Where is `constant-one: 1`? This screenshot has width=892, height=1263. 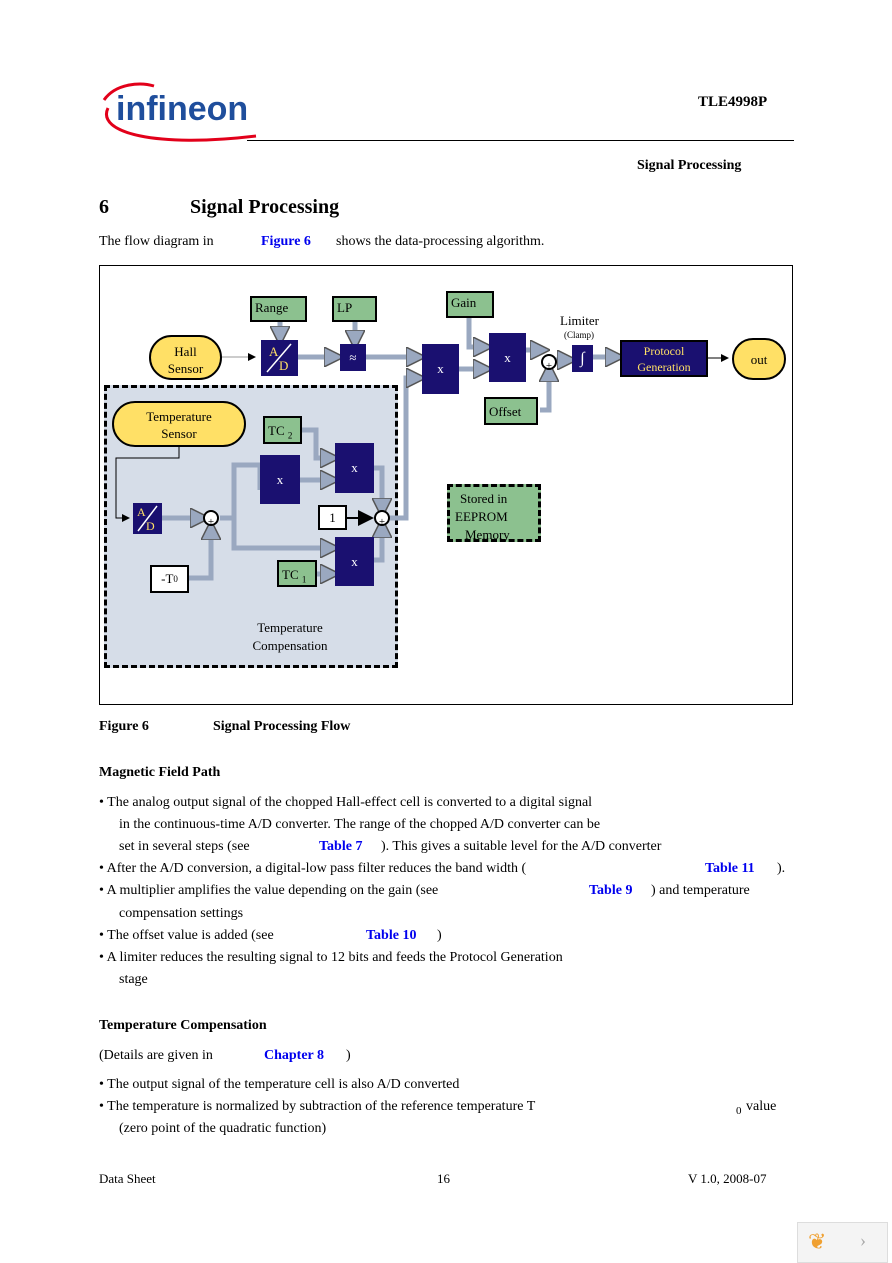 constant-one: 1 is located at coordinates (332, 517).